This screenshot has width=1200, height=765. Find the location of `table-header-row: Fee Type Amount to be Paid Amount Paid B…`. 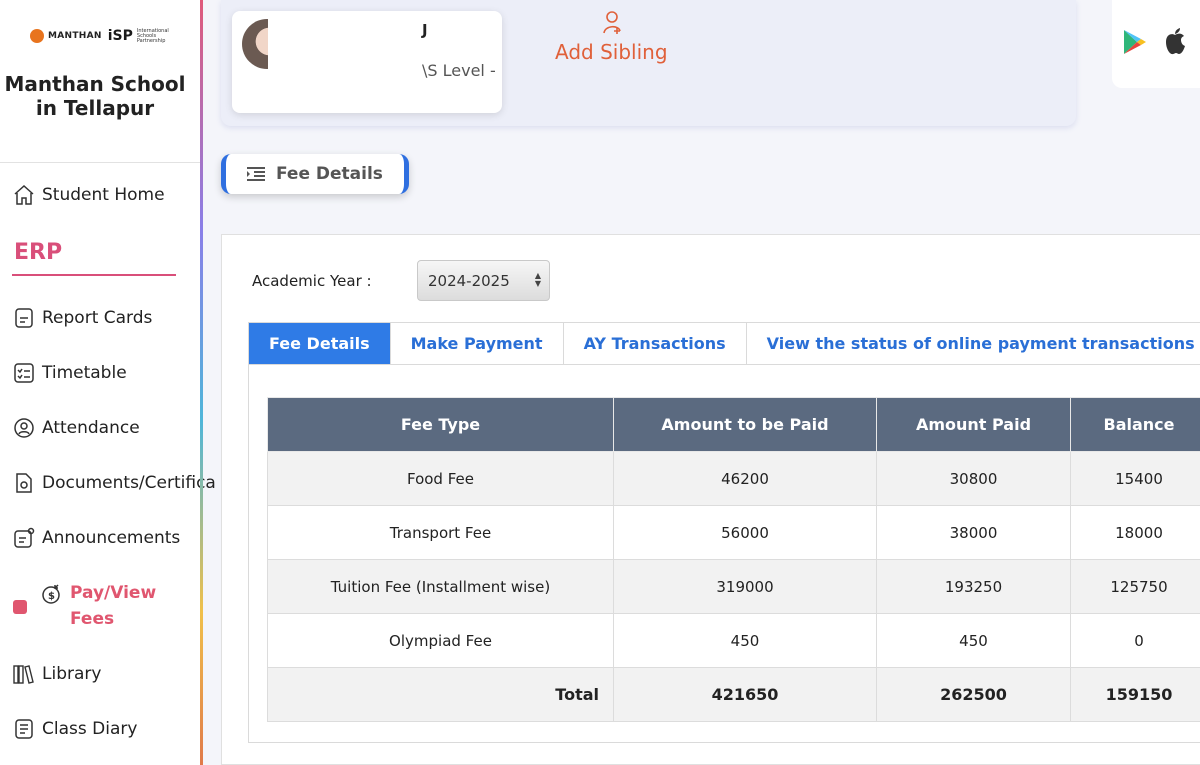

table-header-row: Fee Type Amount to be Paid Amount Paid B… is located at coordinates (733, 424).